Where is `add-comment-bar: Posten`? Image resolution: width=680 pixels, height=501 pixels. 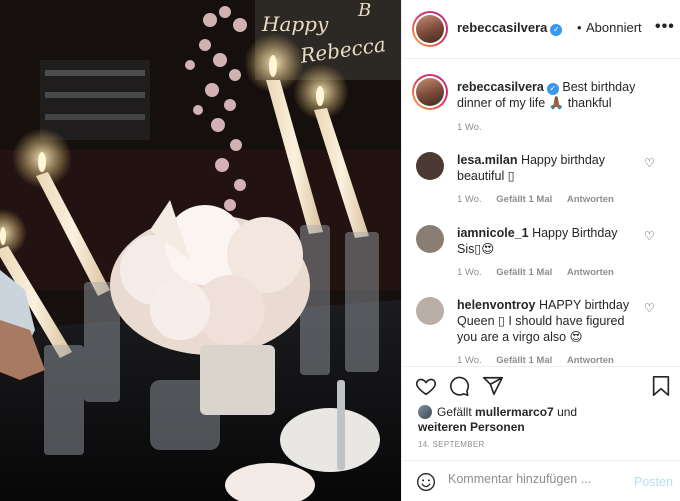
add-comment-bar: Posten is located at coordinates (541, 480).